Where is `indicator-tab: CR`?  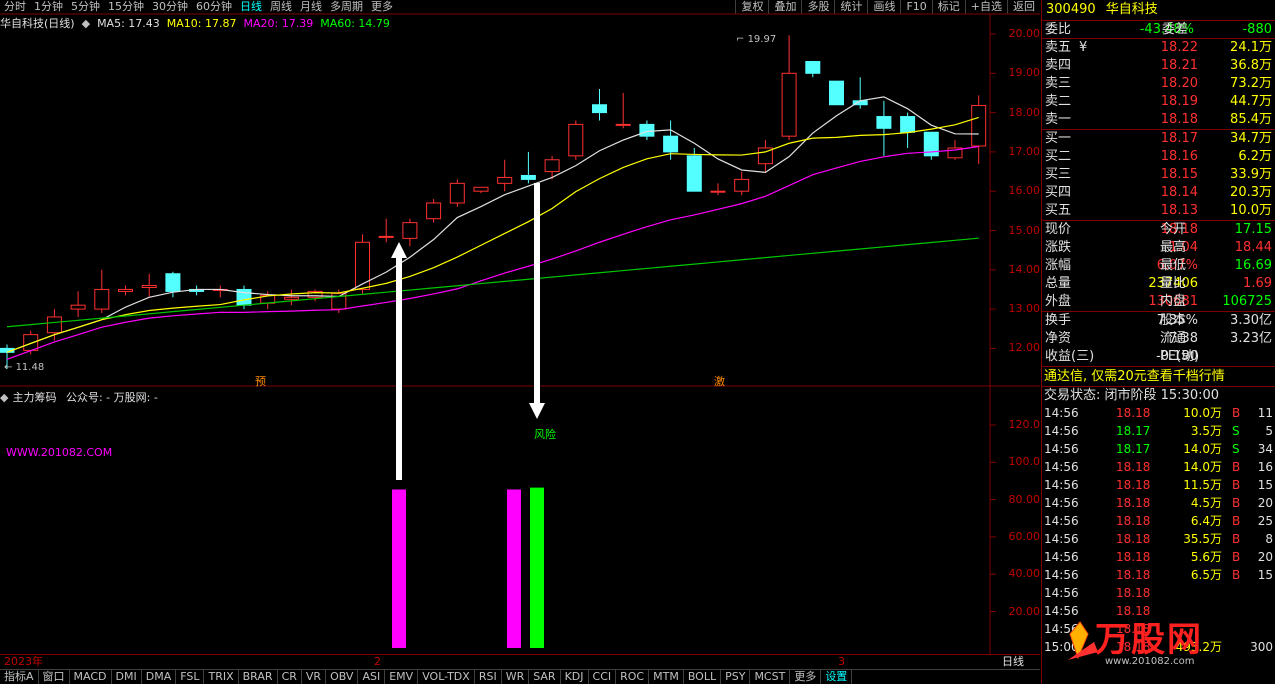 indicator-tab: CR is located at coordinates (290, 677).